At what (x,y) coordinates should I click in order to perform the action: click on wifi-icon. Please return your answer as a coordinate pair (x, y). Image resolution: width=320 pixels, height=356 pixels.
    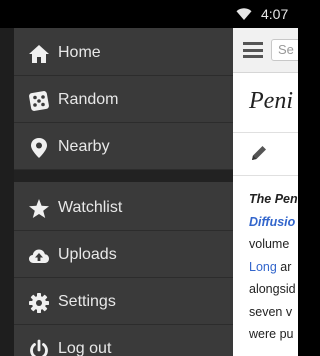
    Looking at the image, I should click on (244, 14).